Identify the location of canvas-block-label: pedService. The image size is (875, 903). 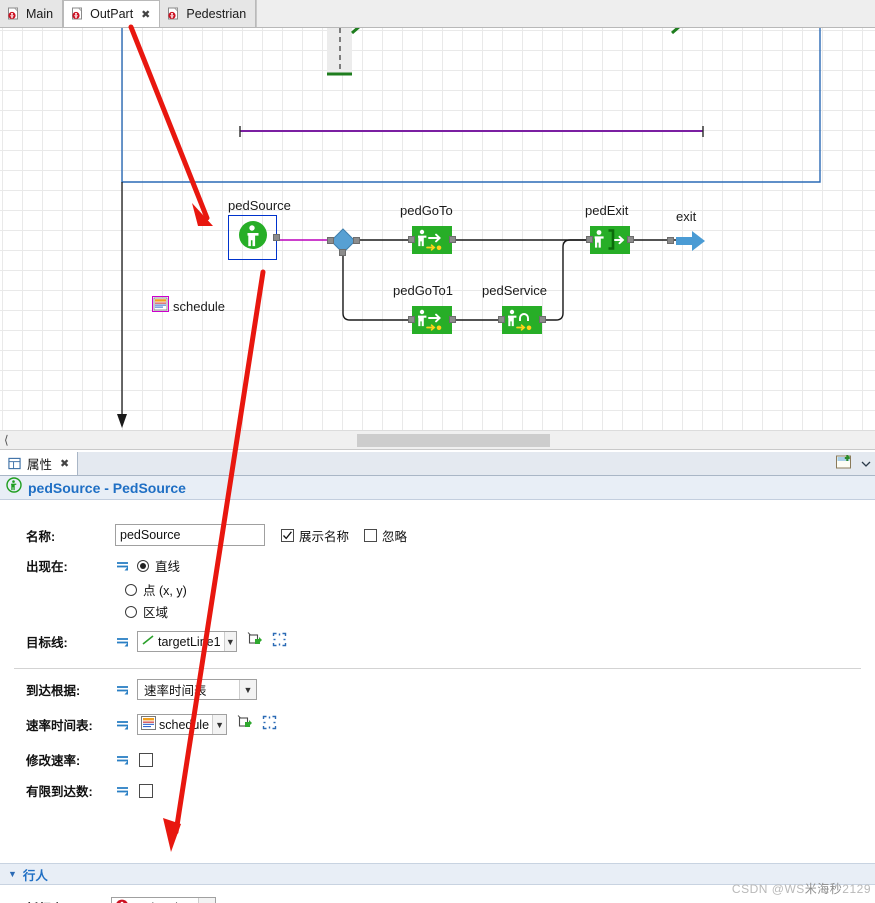
(515, 290).